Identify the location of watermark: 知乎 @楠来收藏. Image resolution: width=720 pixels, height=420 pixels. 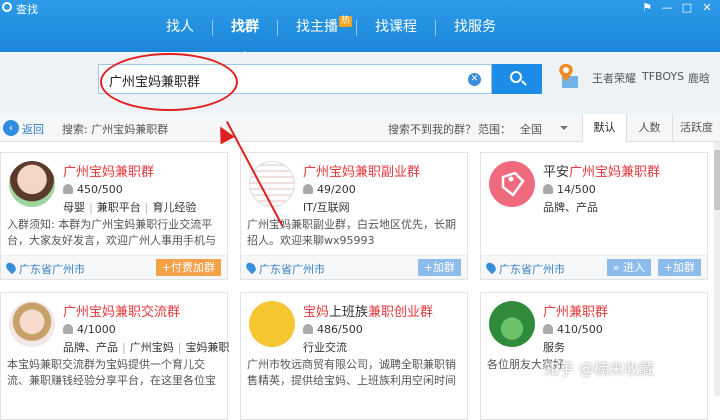
(599, 369).